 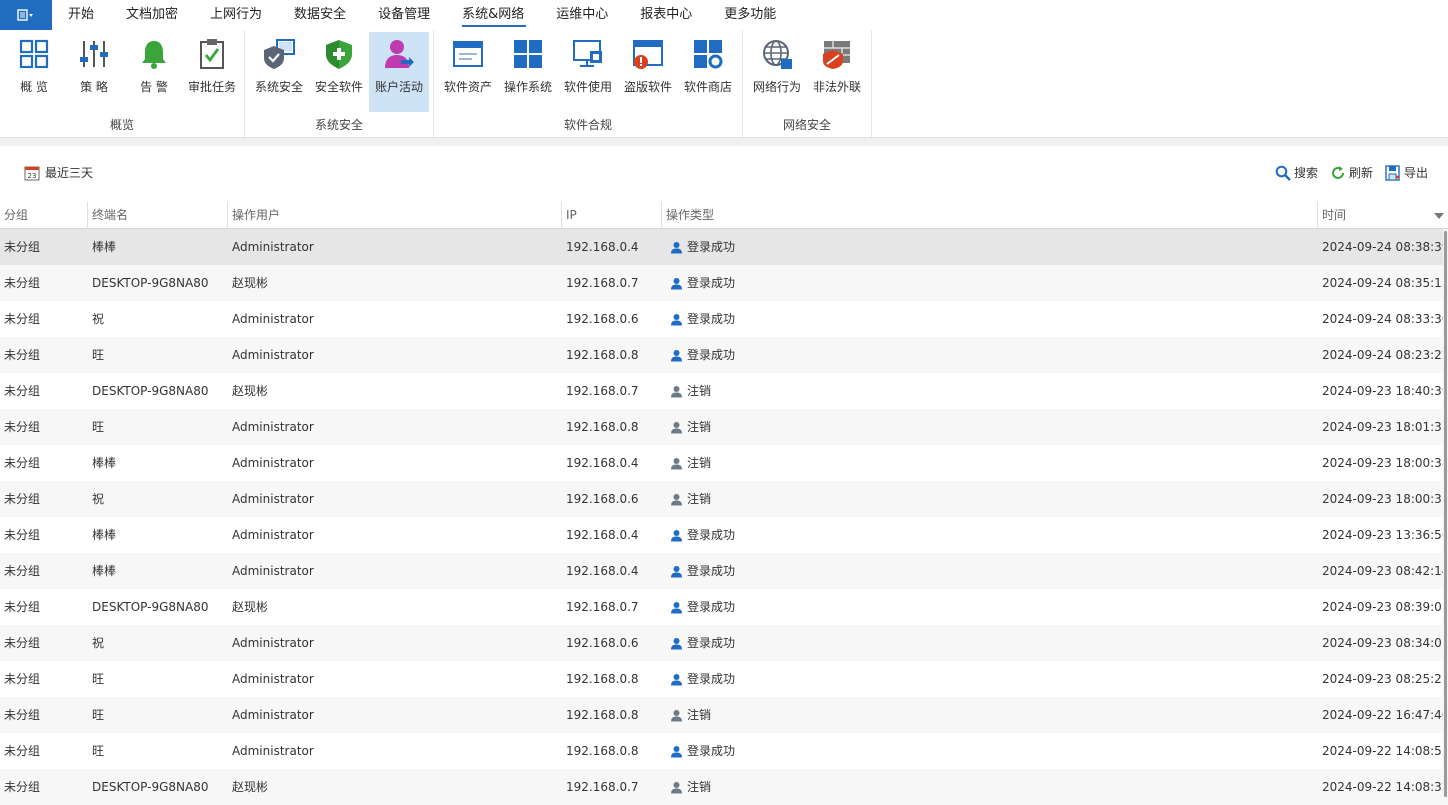 What do you see at coordinates (98, 319) in the screenshot?
I see `cell-terminal: 祝` at bounding box center [98, 319].